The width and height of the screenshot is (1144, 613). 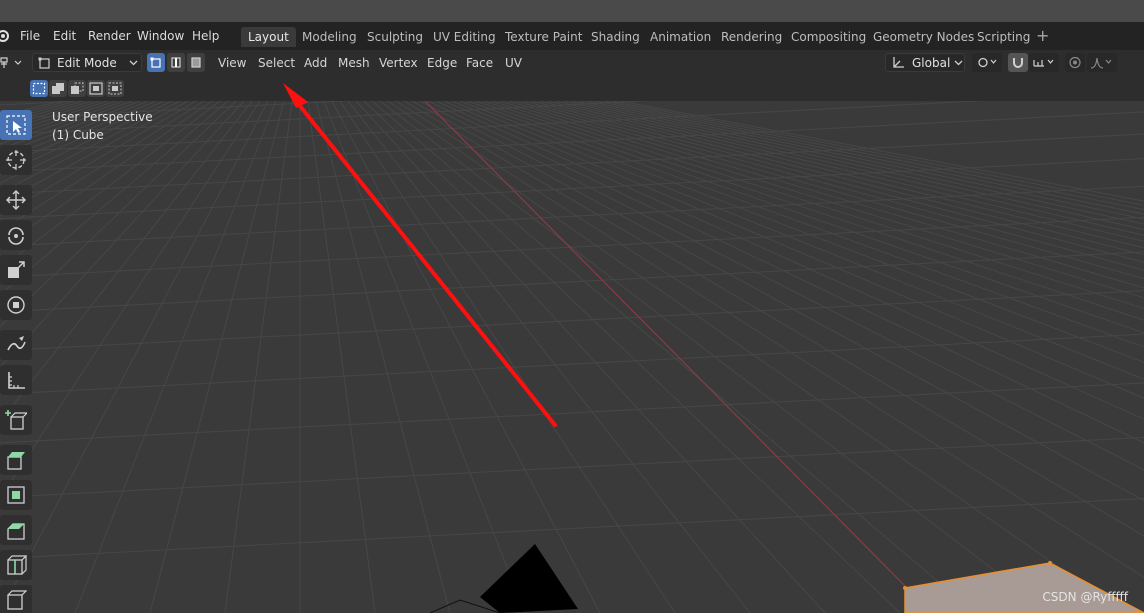 I want to click on tool-knife, so click(x=16, y=599).